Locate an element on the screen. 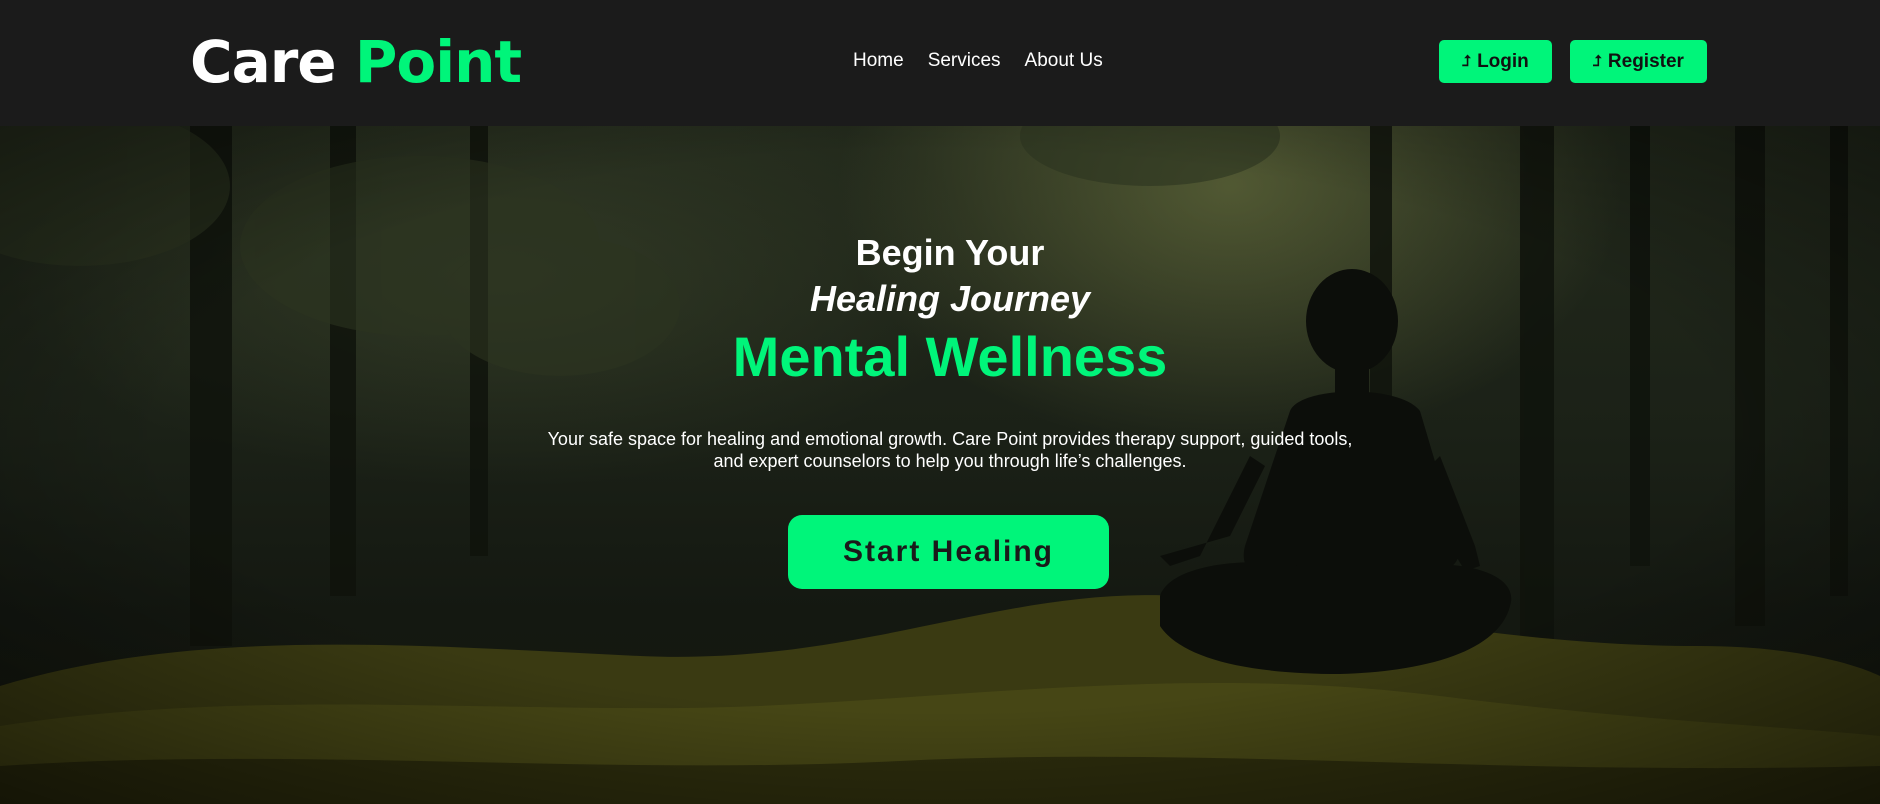  brand-name-part1: Care is located at coordinates (263, 62).